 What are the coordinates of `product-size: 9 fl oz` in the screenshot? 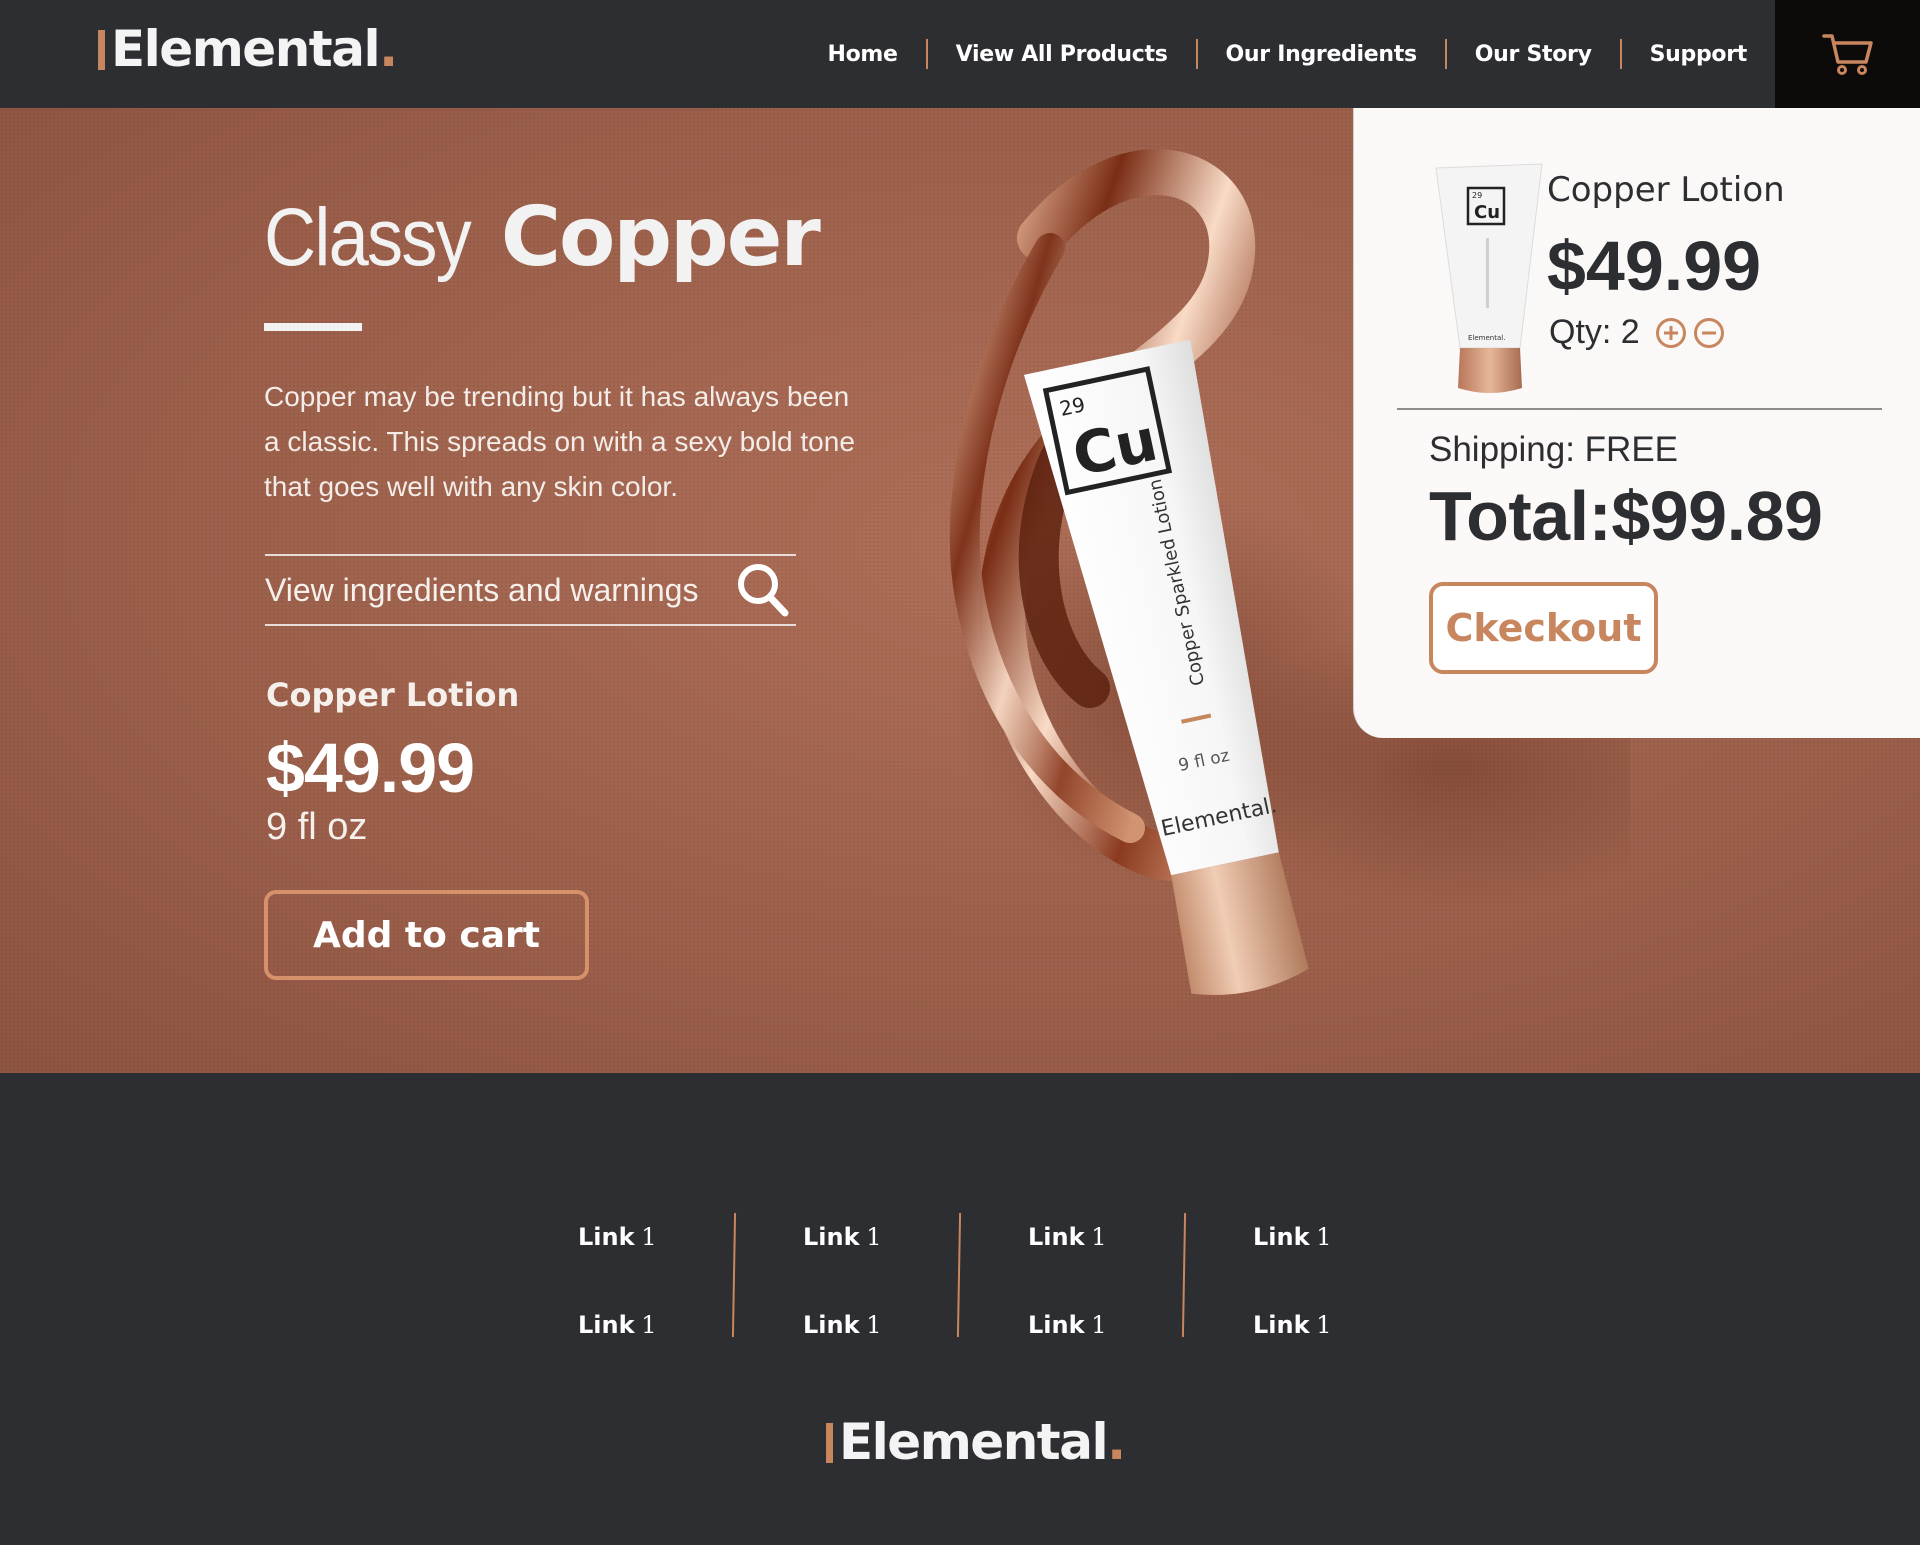 It's located at (317, 827).